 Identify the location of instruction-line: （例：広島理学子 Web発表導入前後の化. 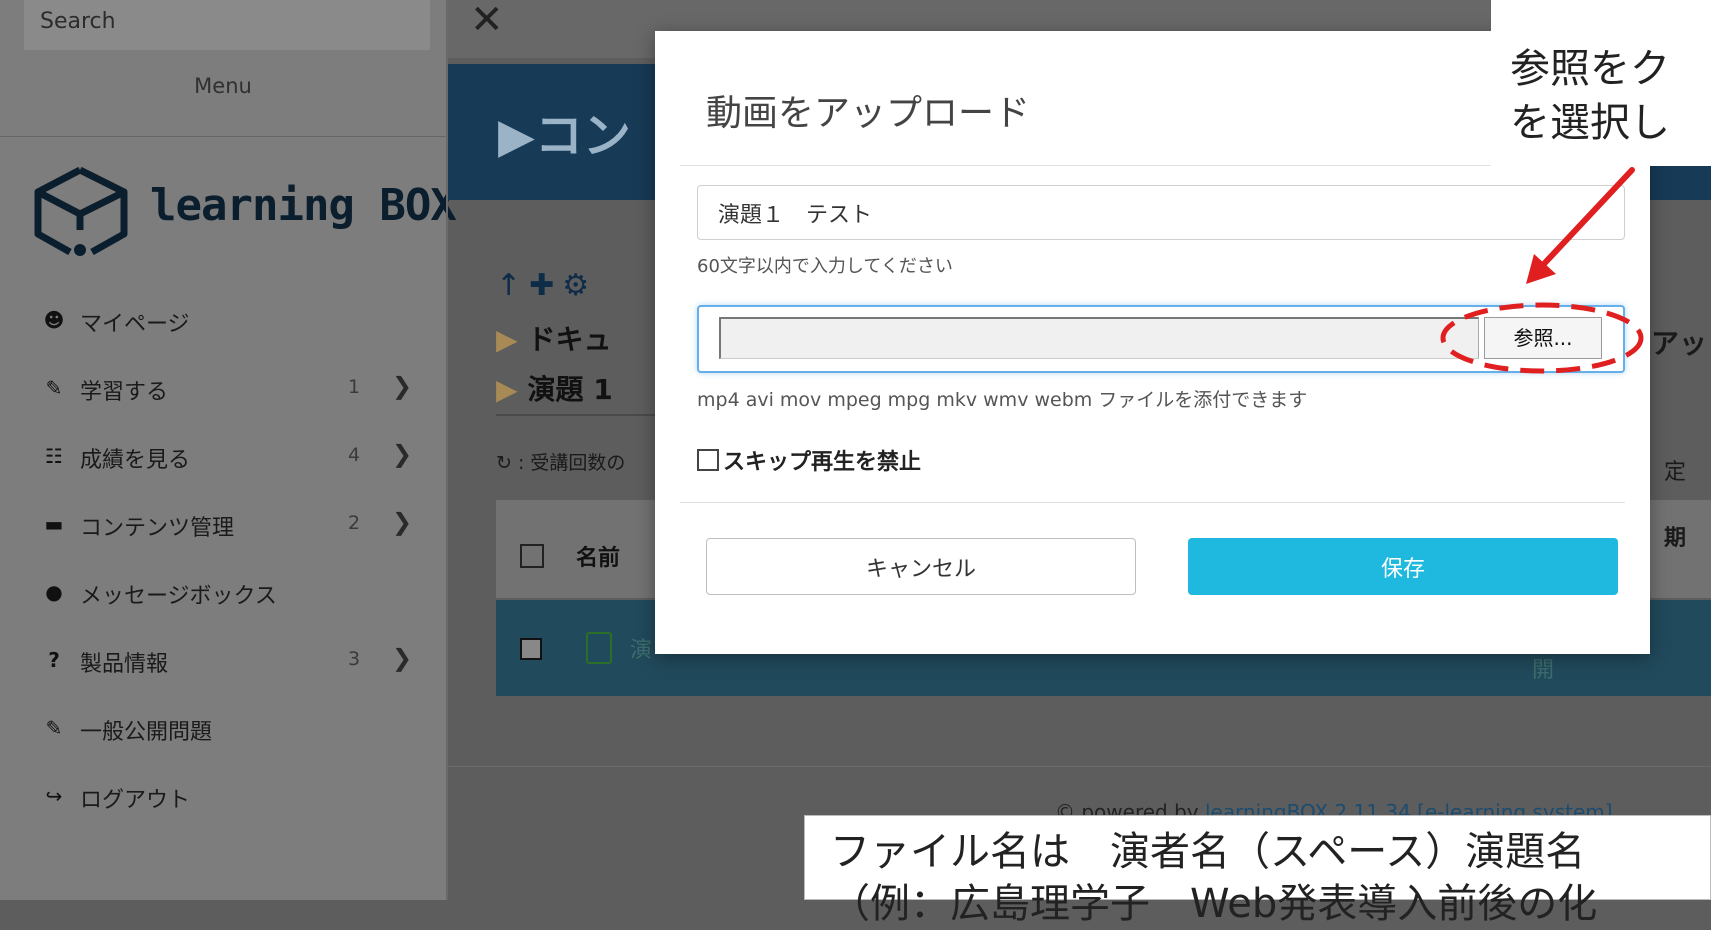
(1214, 904).